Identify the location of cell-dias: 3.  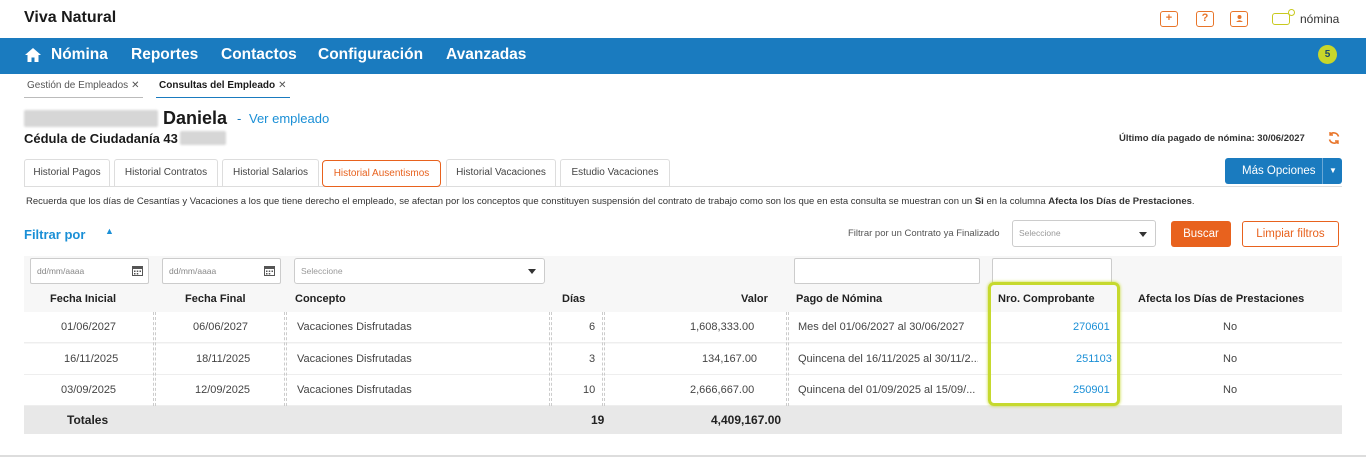
(592, 359).